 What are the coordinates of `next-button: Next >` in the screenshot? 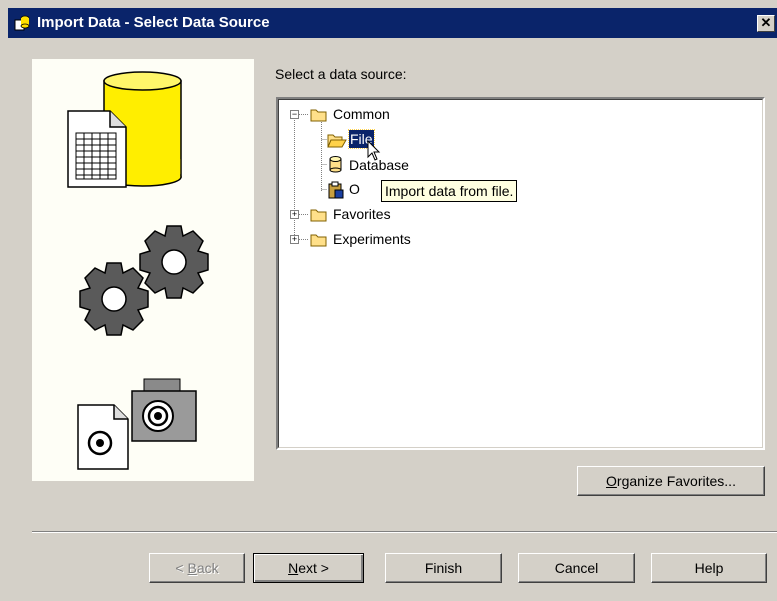 It's located at (308, 568).